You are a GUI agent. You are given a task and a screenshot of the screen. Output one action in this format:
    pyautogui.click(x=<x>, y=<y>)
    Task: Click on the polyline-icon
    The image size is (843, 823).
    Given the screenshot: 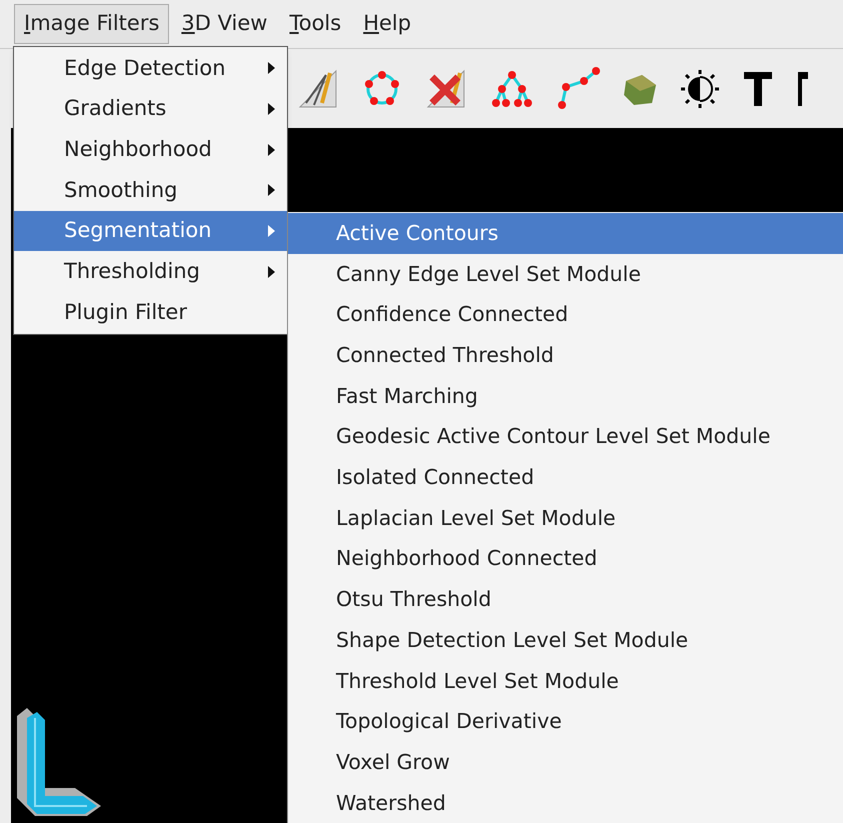 What is the action you would take?
    pyautogui.click(x=578, y=88)
    